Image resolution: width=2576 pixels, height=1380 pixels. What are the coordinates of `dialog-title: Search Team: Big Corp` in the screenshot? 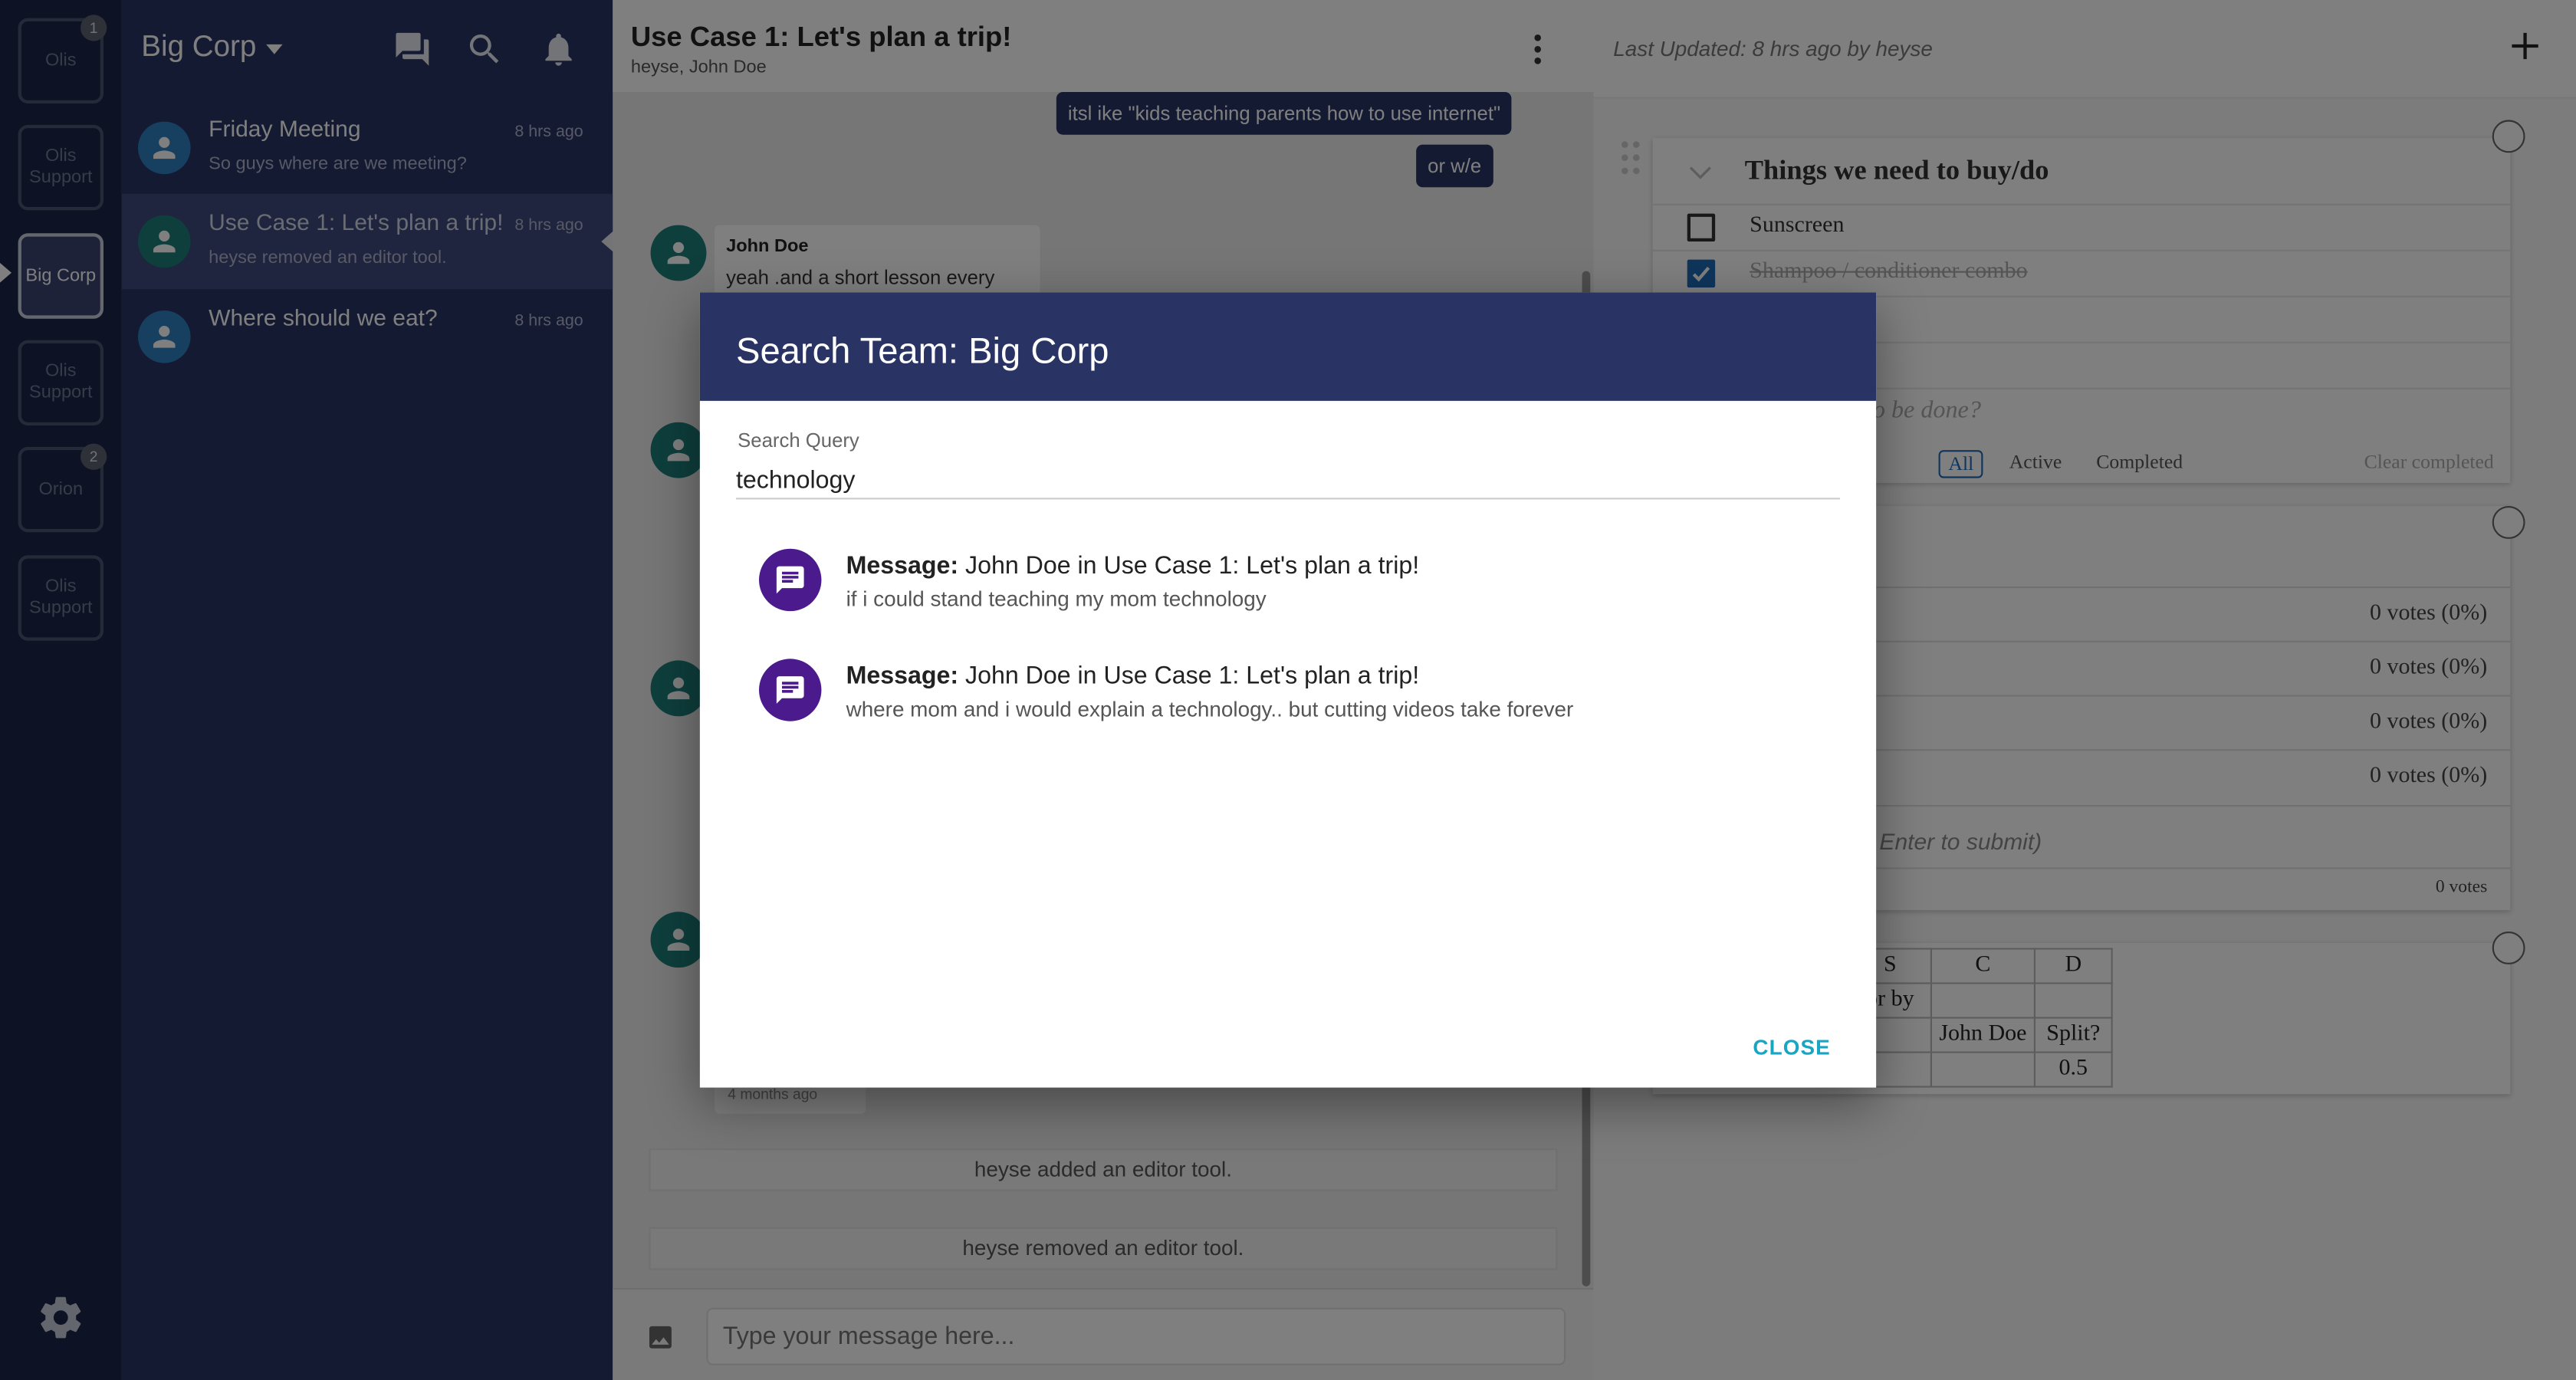 It's located at (923, 351).